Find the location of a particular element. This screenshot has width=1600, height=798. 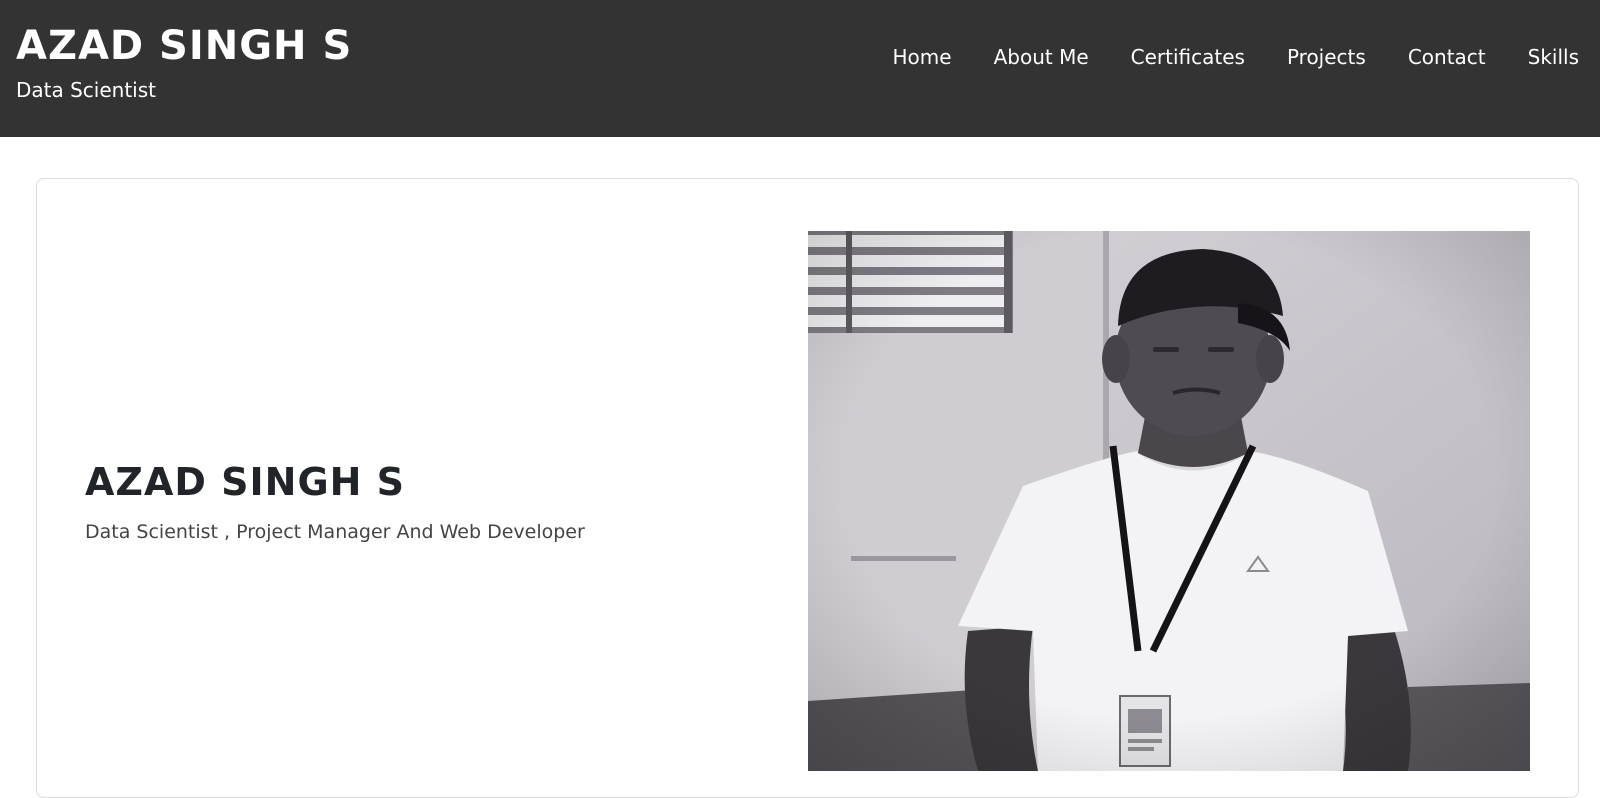

nav-contact: Contact is located at coordinates (1447, 57).